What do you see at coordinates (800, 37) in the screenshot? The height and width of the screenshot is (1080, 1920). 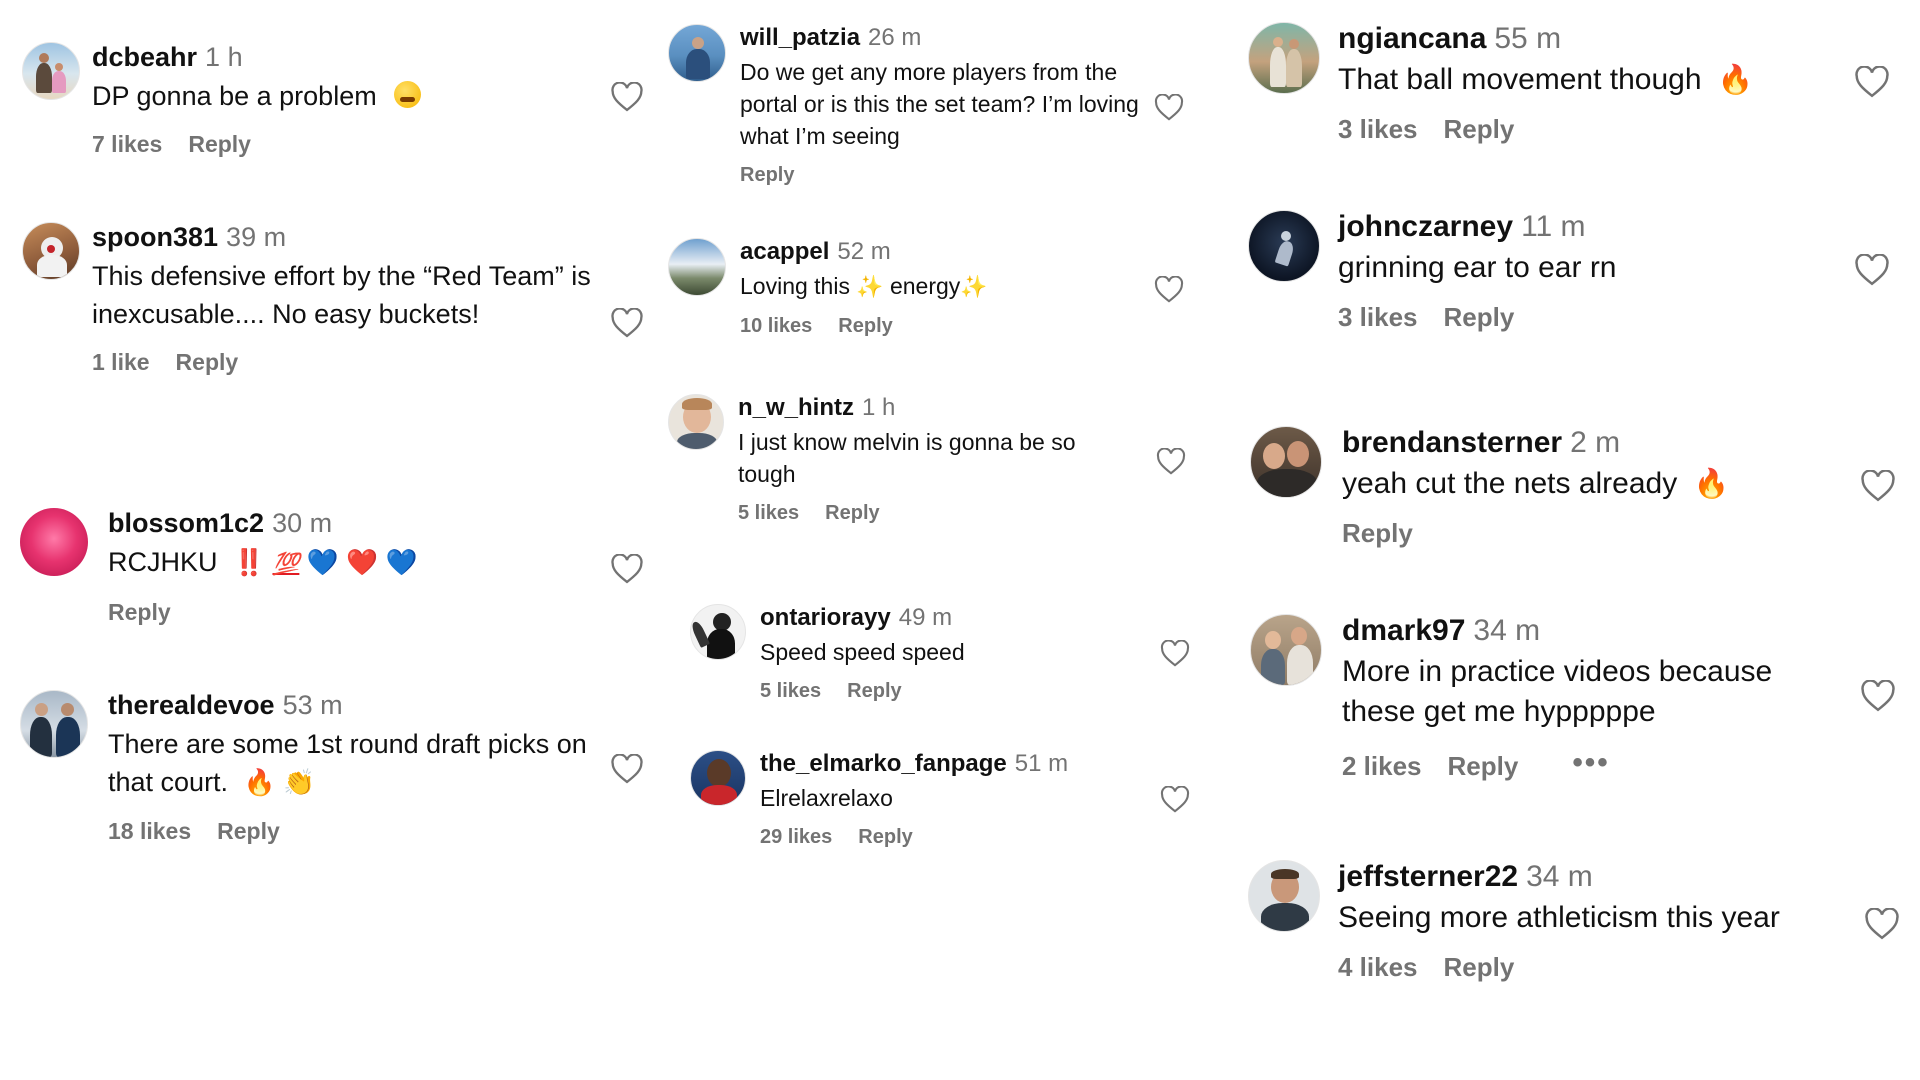 I see `username: will_patzia` at bounding box center [800, 37].